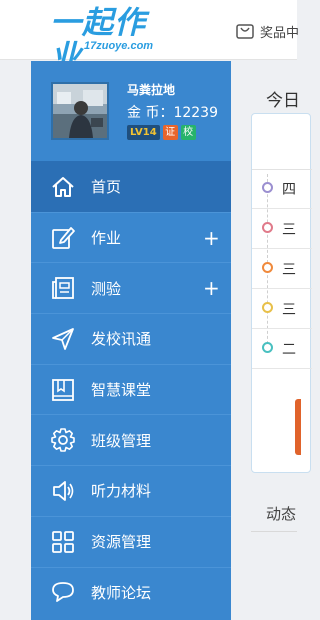  I want to click on top-bar: 一起作业 17zuoye.com 奖品中, so click(150, 37).